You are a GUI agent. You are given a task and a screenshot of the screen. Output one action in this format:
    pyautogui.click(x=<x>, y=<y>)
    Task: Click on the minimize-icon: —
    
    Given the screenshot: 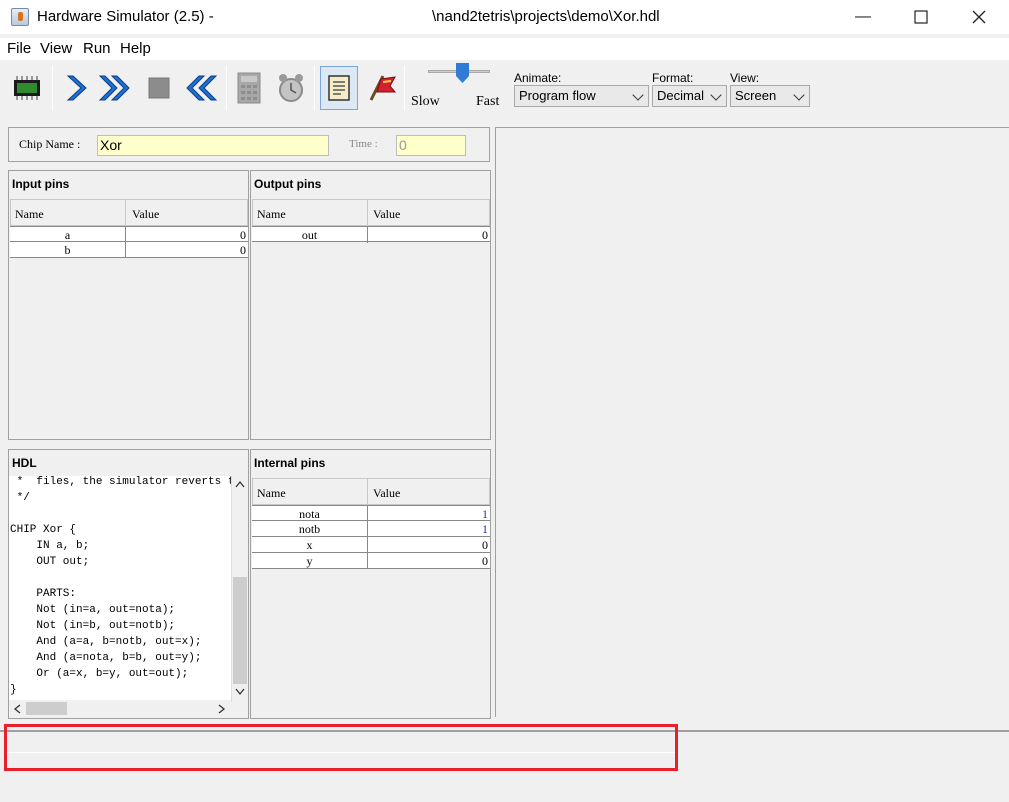 What is the action you would take?
    pyautogui.click(x=863, y=16)
    